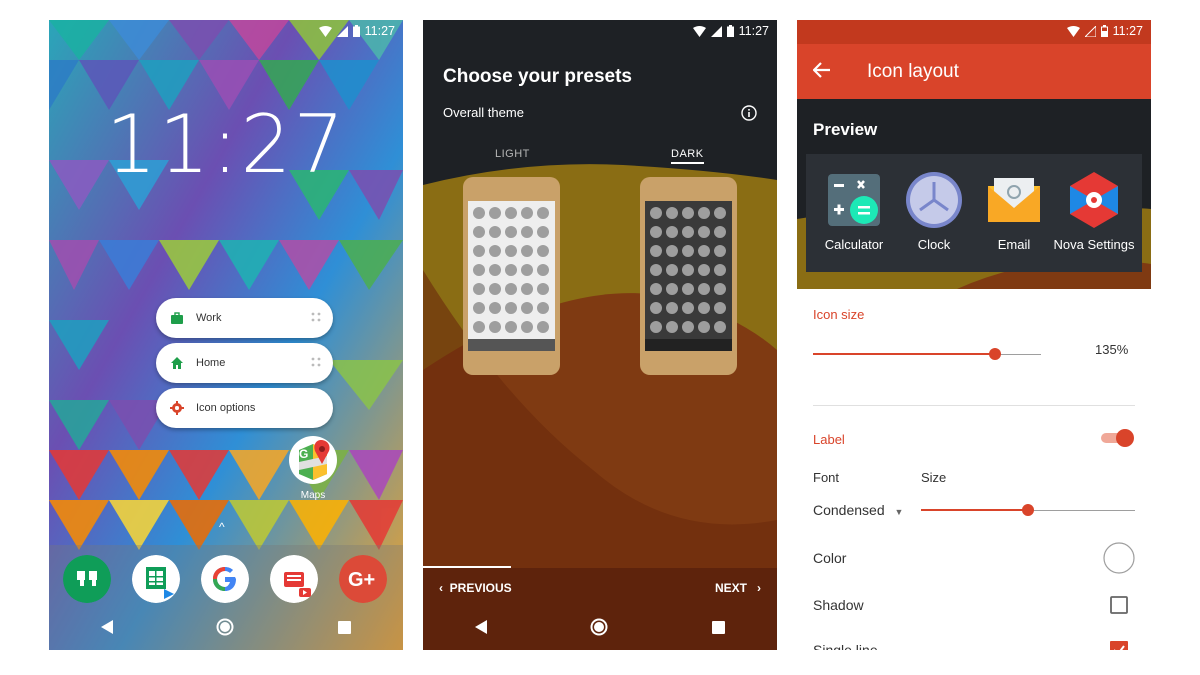  What do you see at coordinates (313, 460) in the screenshot?
I see `maps-app-icon: G` at bounding box center [313, 460].